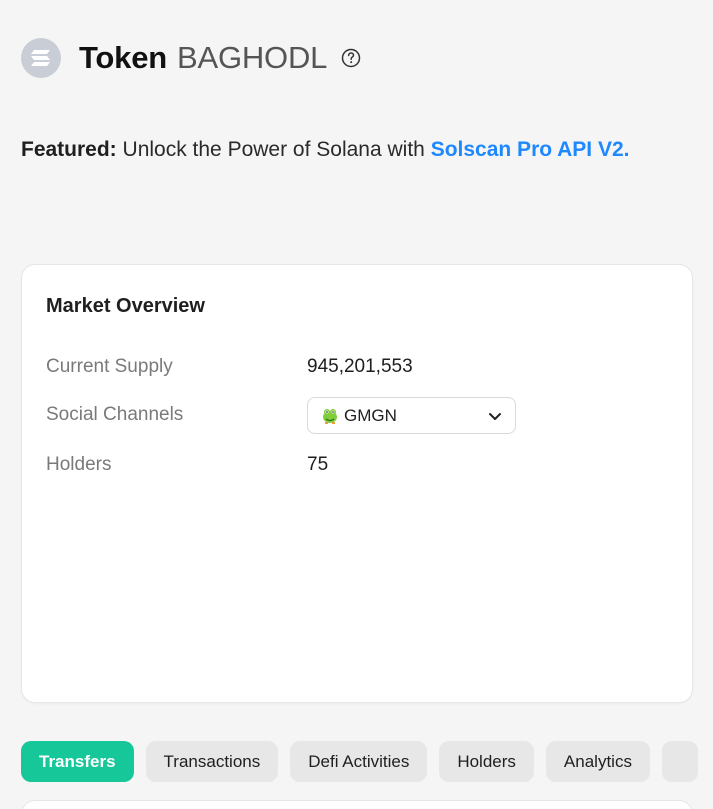 The height and width of the screenshot is (809, 713). I want to click on page-header: Token BAGHODL, so click(191, 58).